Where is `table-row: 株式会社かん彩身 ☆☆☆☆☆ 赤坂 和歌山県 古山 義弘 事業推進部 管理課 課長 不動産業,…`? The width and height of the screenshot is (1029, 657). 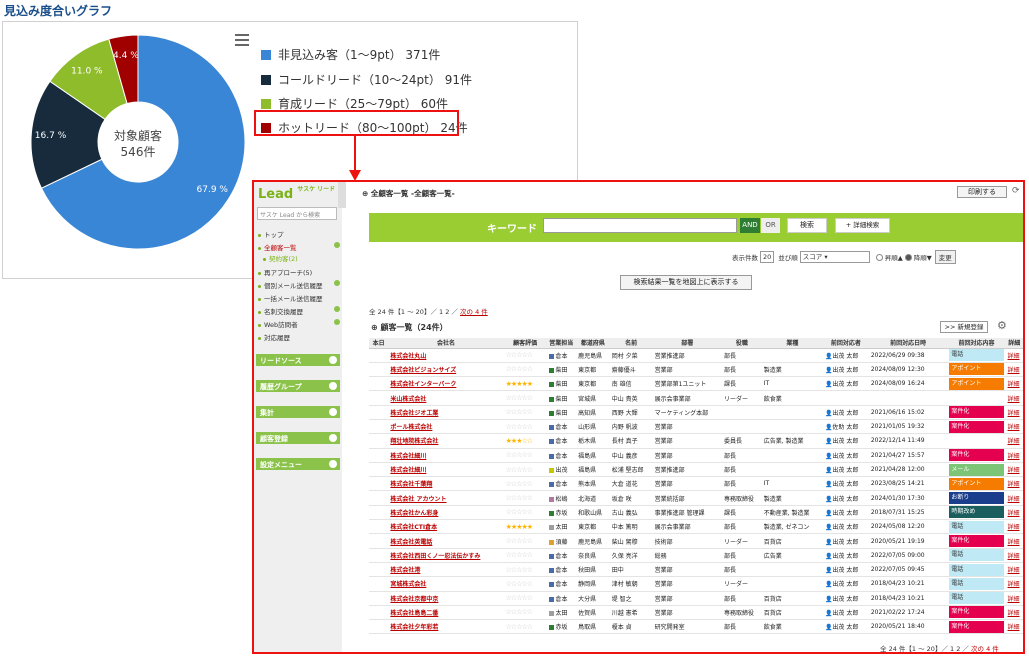 table-row: 株式会社かん彩身 ☆☆☆☆☆ 赤坂 和歌山県 古山 義弘 事業推進部 管理課 課長 不動産業,… is located at coordinates (696, 513).